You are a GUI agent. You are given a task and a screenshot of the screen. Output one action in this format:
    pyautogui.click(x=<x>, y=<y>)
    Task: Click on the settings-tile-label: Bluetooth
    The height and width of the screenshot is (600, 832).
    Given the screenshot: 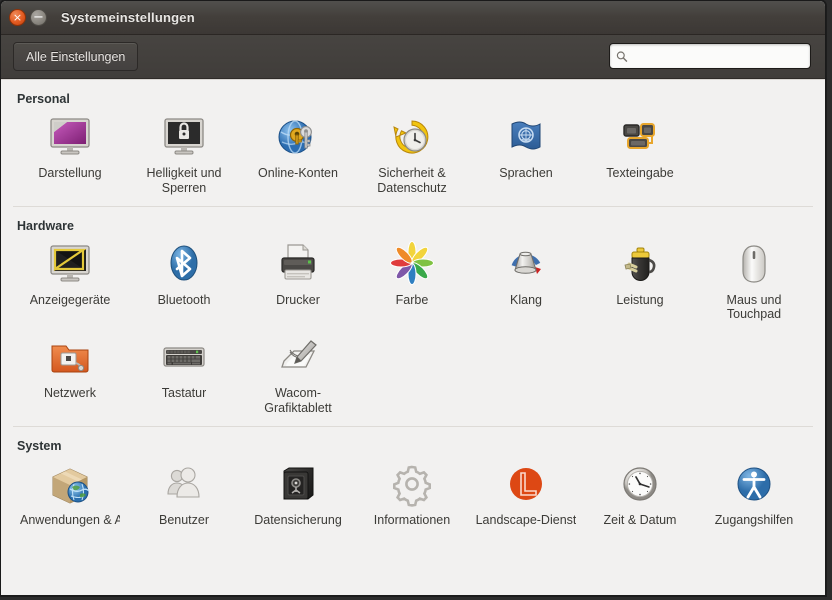 What is the action you would take?
    pyautogui.click(x=184, y=299)
    